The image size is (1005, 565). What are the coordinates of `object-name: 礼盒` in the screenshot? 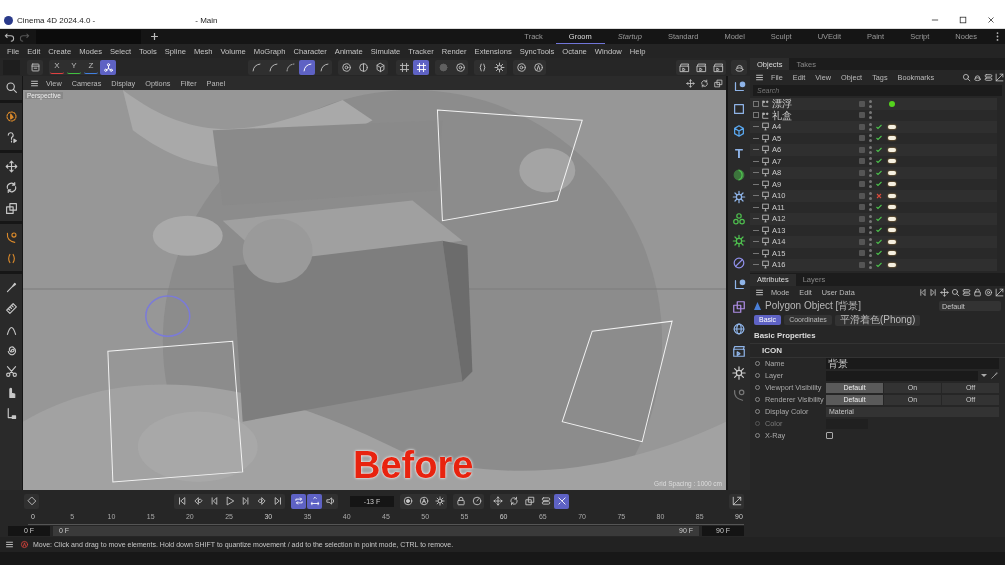 It's located at (782, 115).